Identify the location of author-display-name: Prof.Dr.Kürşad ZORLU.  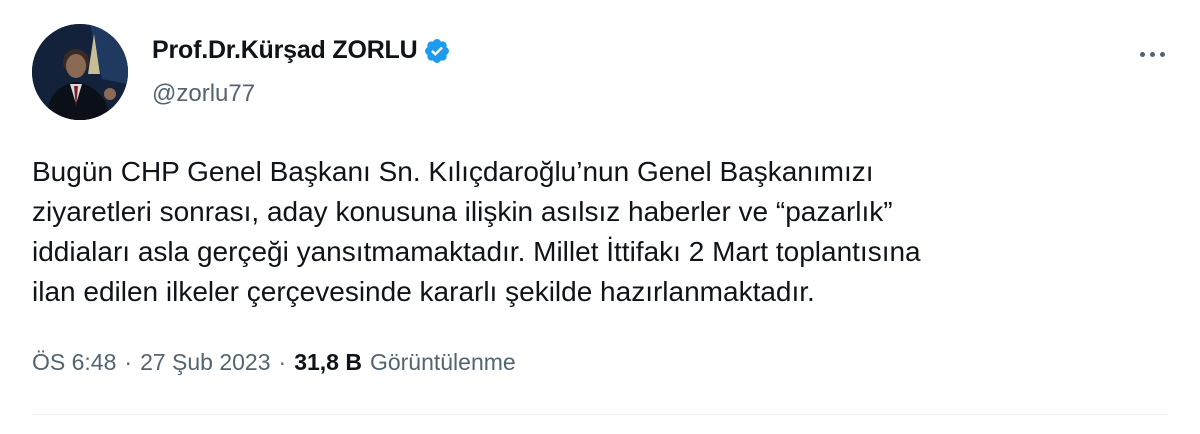
(285, 50).